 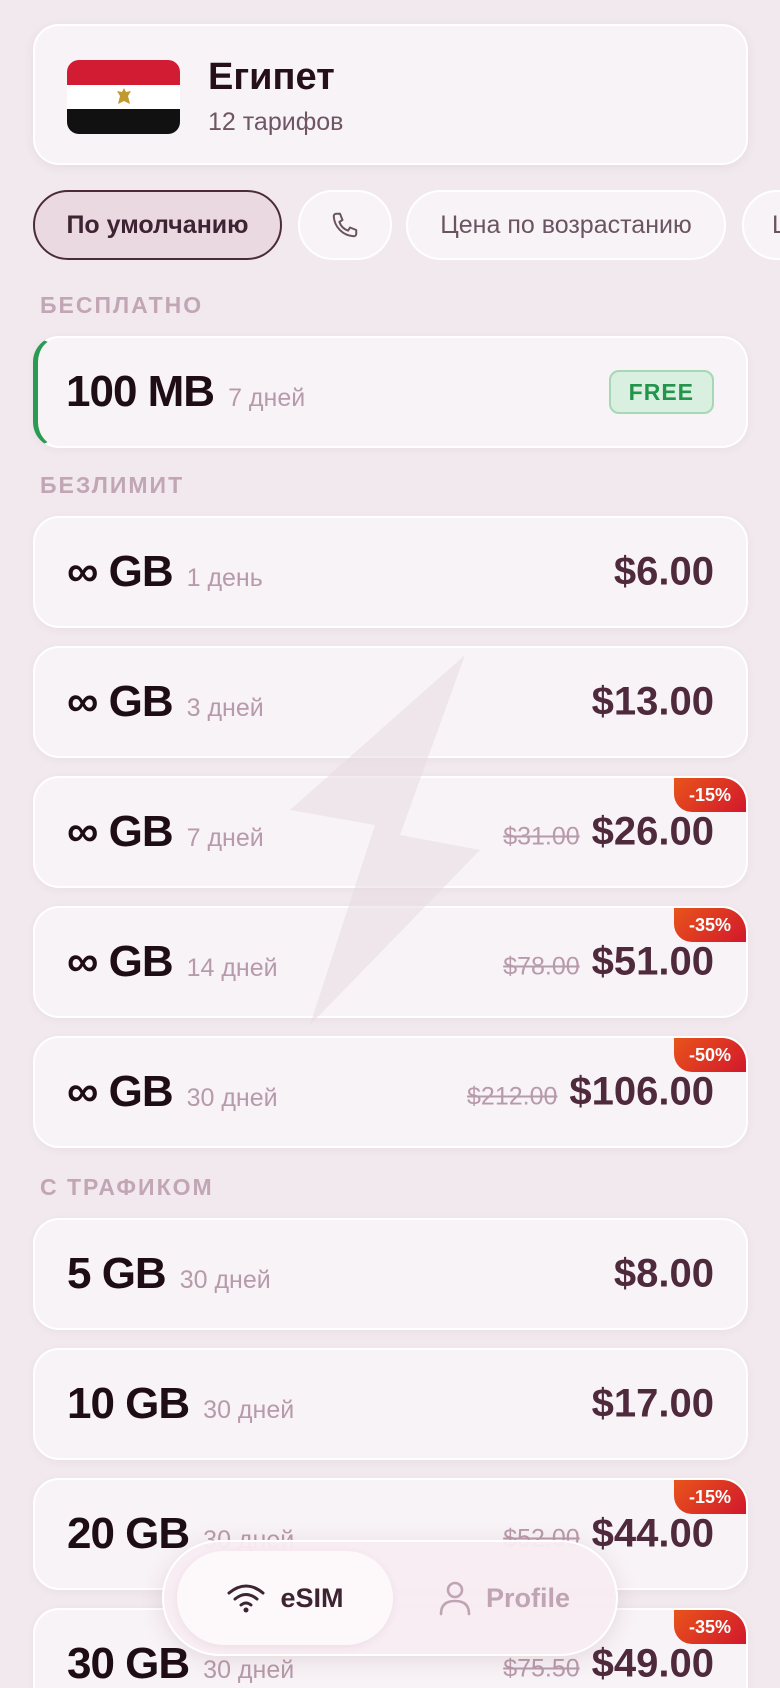 I want to click on filter-price-asc-chip: Цена по возрастанию, so click(x=566, y=225).